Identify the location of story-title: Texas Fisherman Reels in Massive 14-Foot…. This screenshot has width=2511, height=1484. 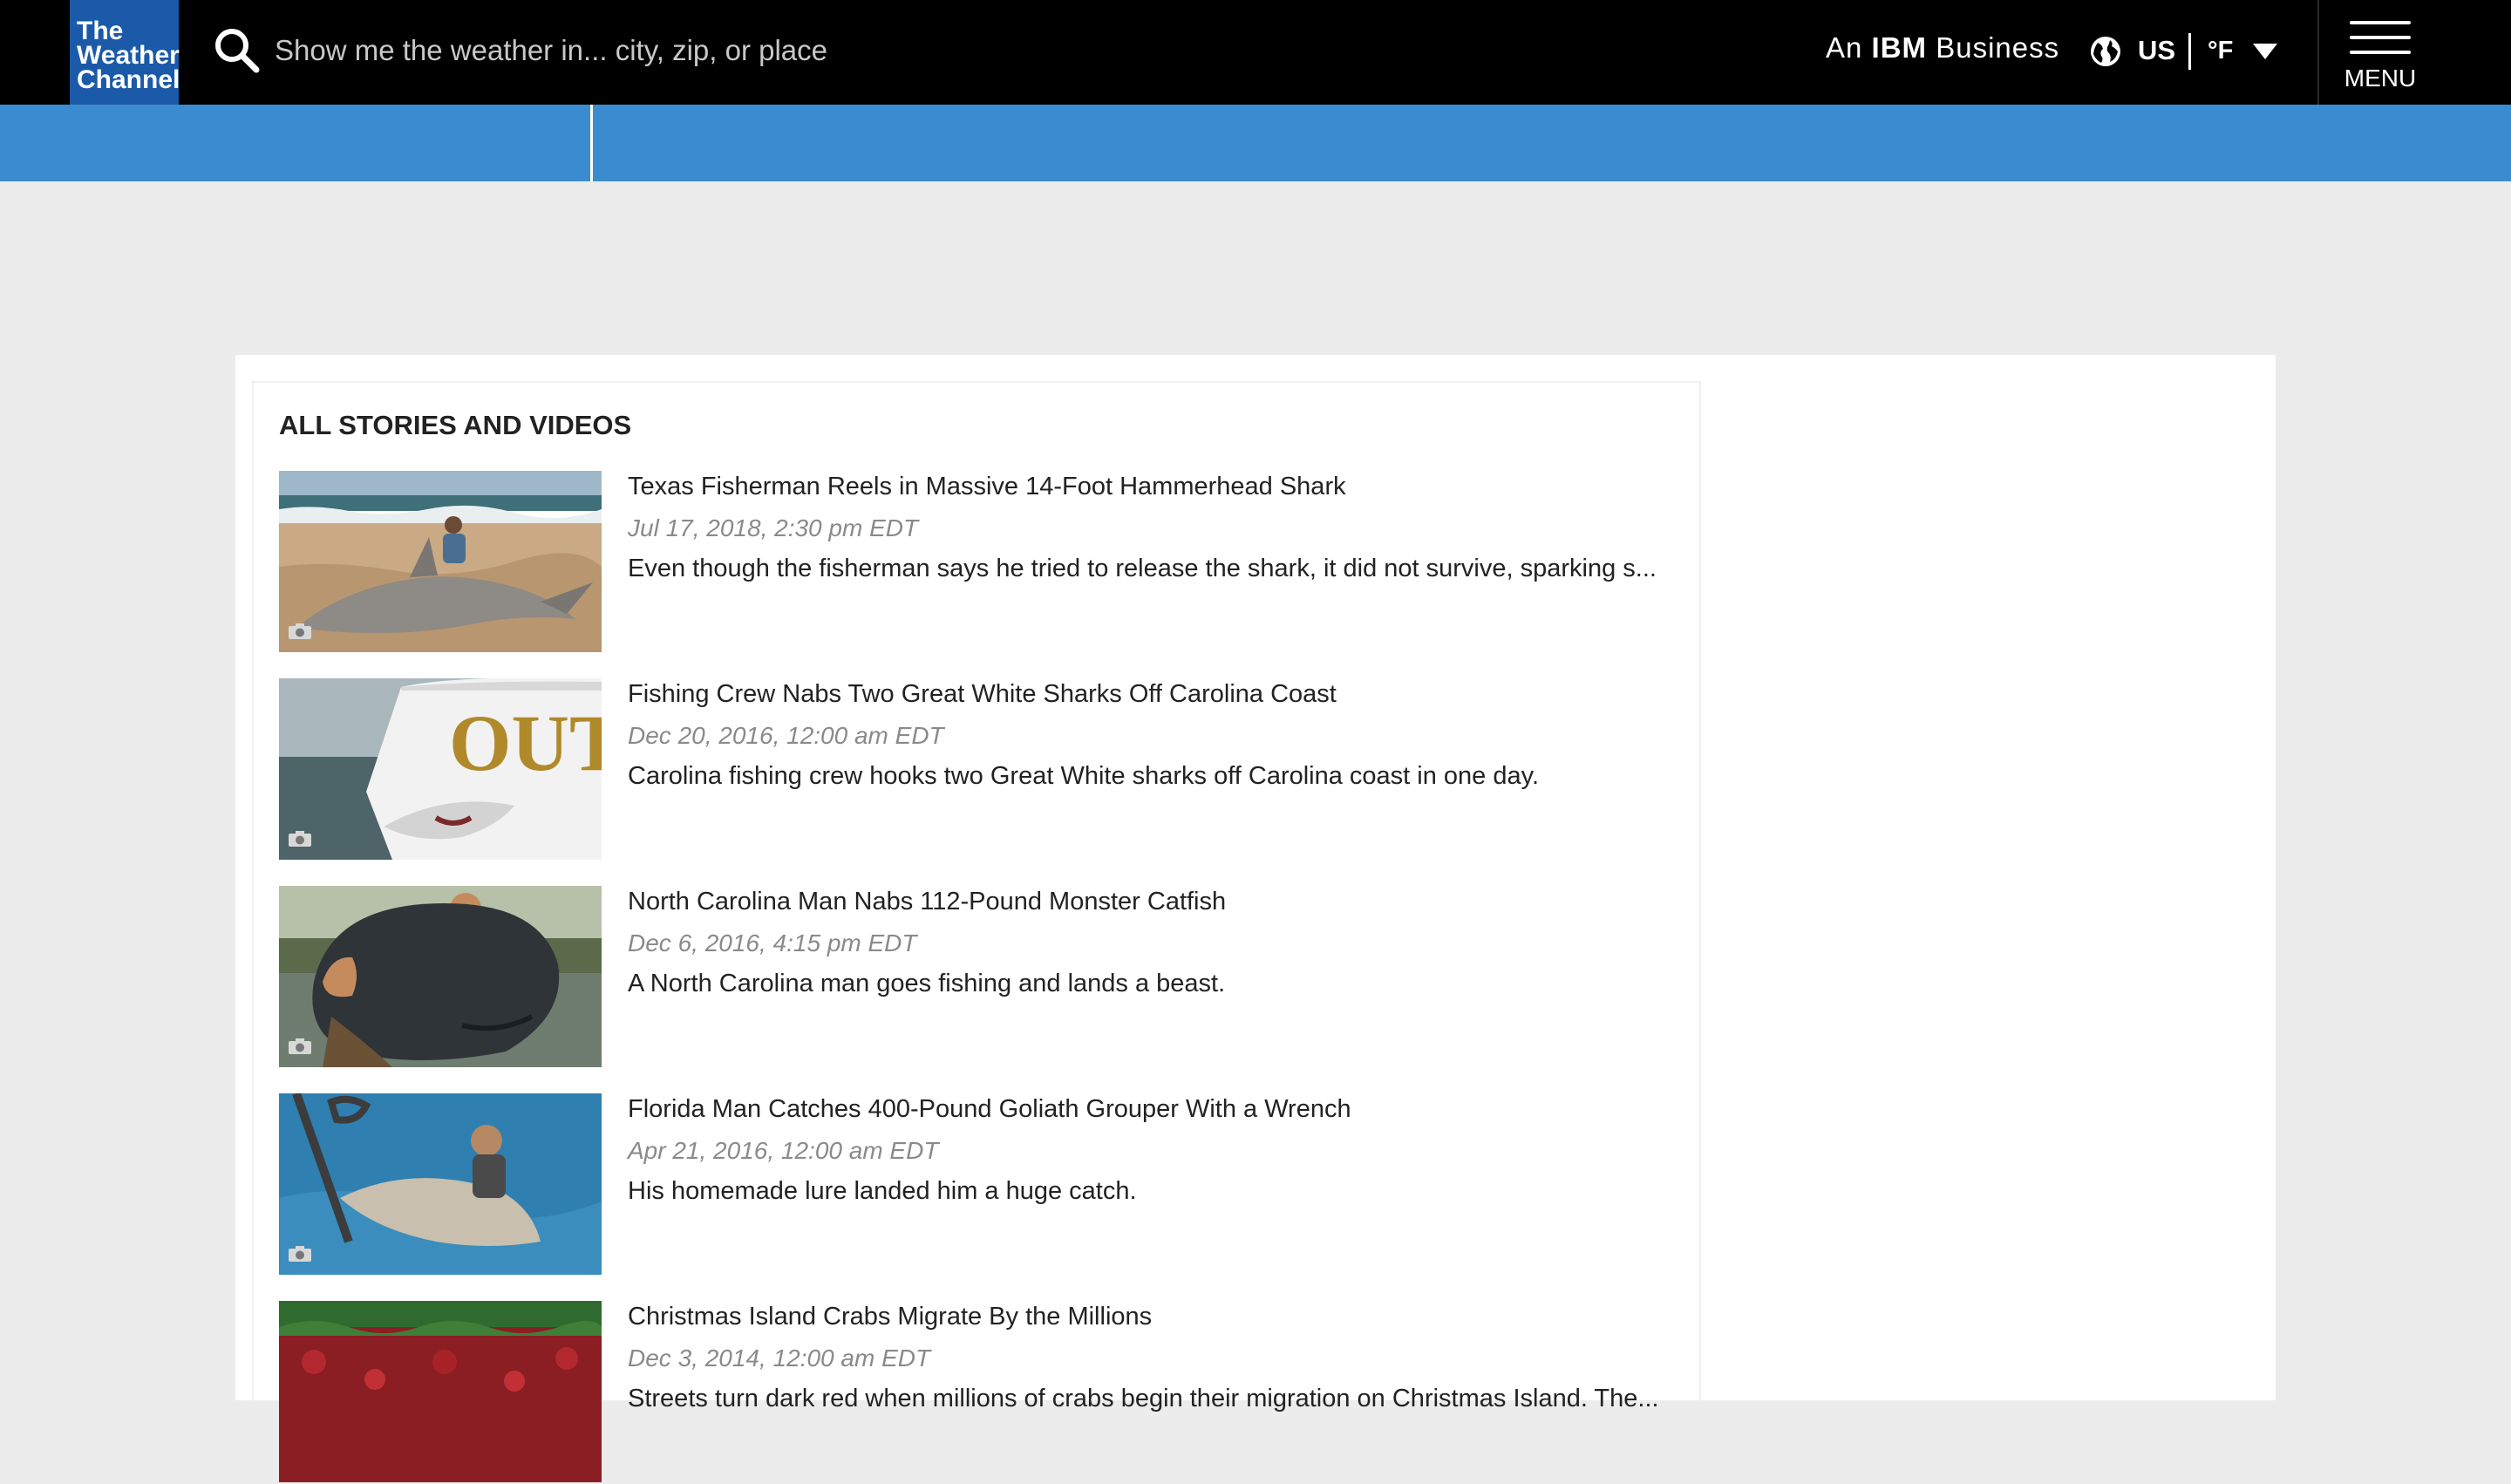
(987, 487).